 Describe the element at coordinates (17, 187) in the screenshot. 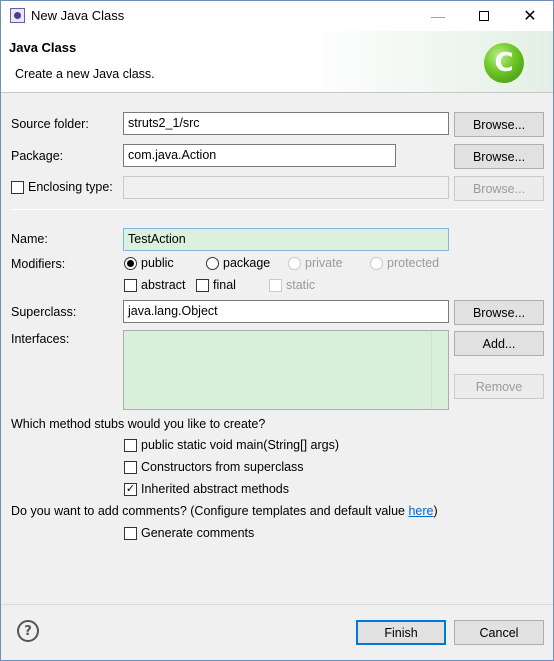

I see `enclosing-type-checkbox` at that location.